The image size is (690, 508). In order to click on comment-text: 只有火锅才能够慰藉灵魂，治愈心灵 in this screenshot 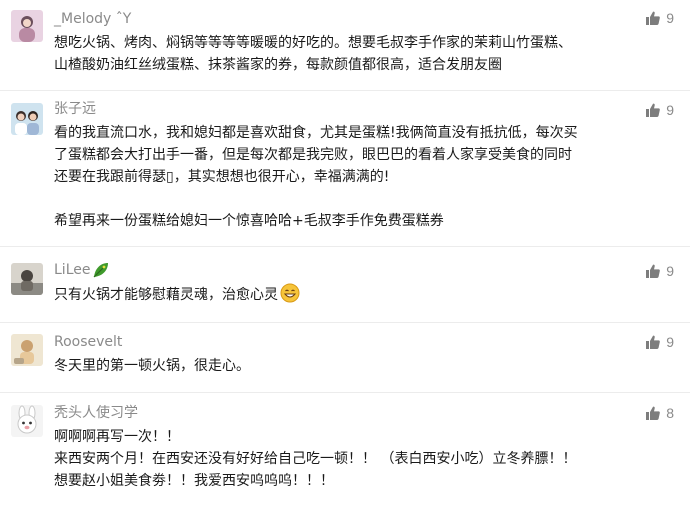, I will do `click(364, 294)`.